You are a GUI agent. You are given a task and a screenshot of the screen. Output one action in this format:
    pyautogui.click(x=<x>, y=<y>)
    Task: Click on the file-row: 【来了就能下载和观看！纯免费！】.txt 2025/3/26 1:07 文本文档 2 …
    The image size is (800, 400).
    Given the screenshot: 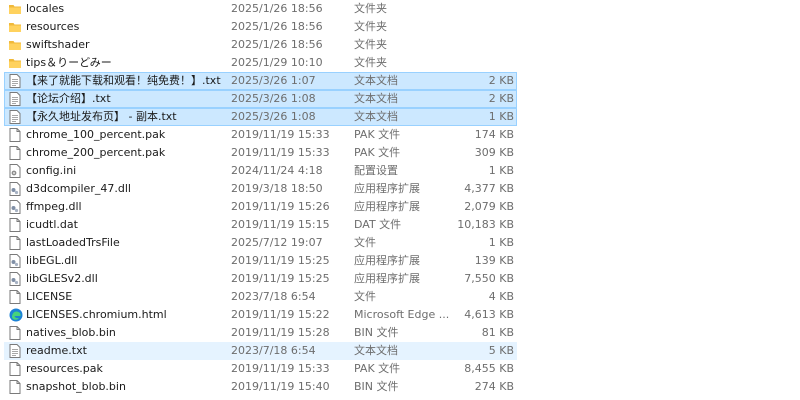 What is the action you would take?
    pyautogui.click(x=400, y=81)
    